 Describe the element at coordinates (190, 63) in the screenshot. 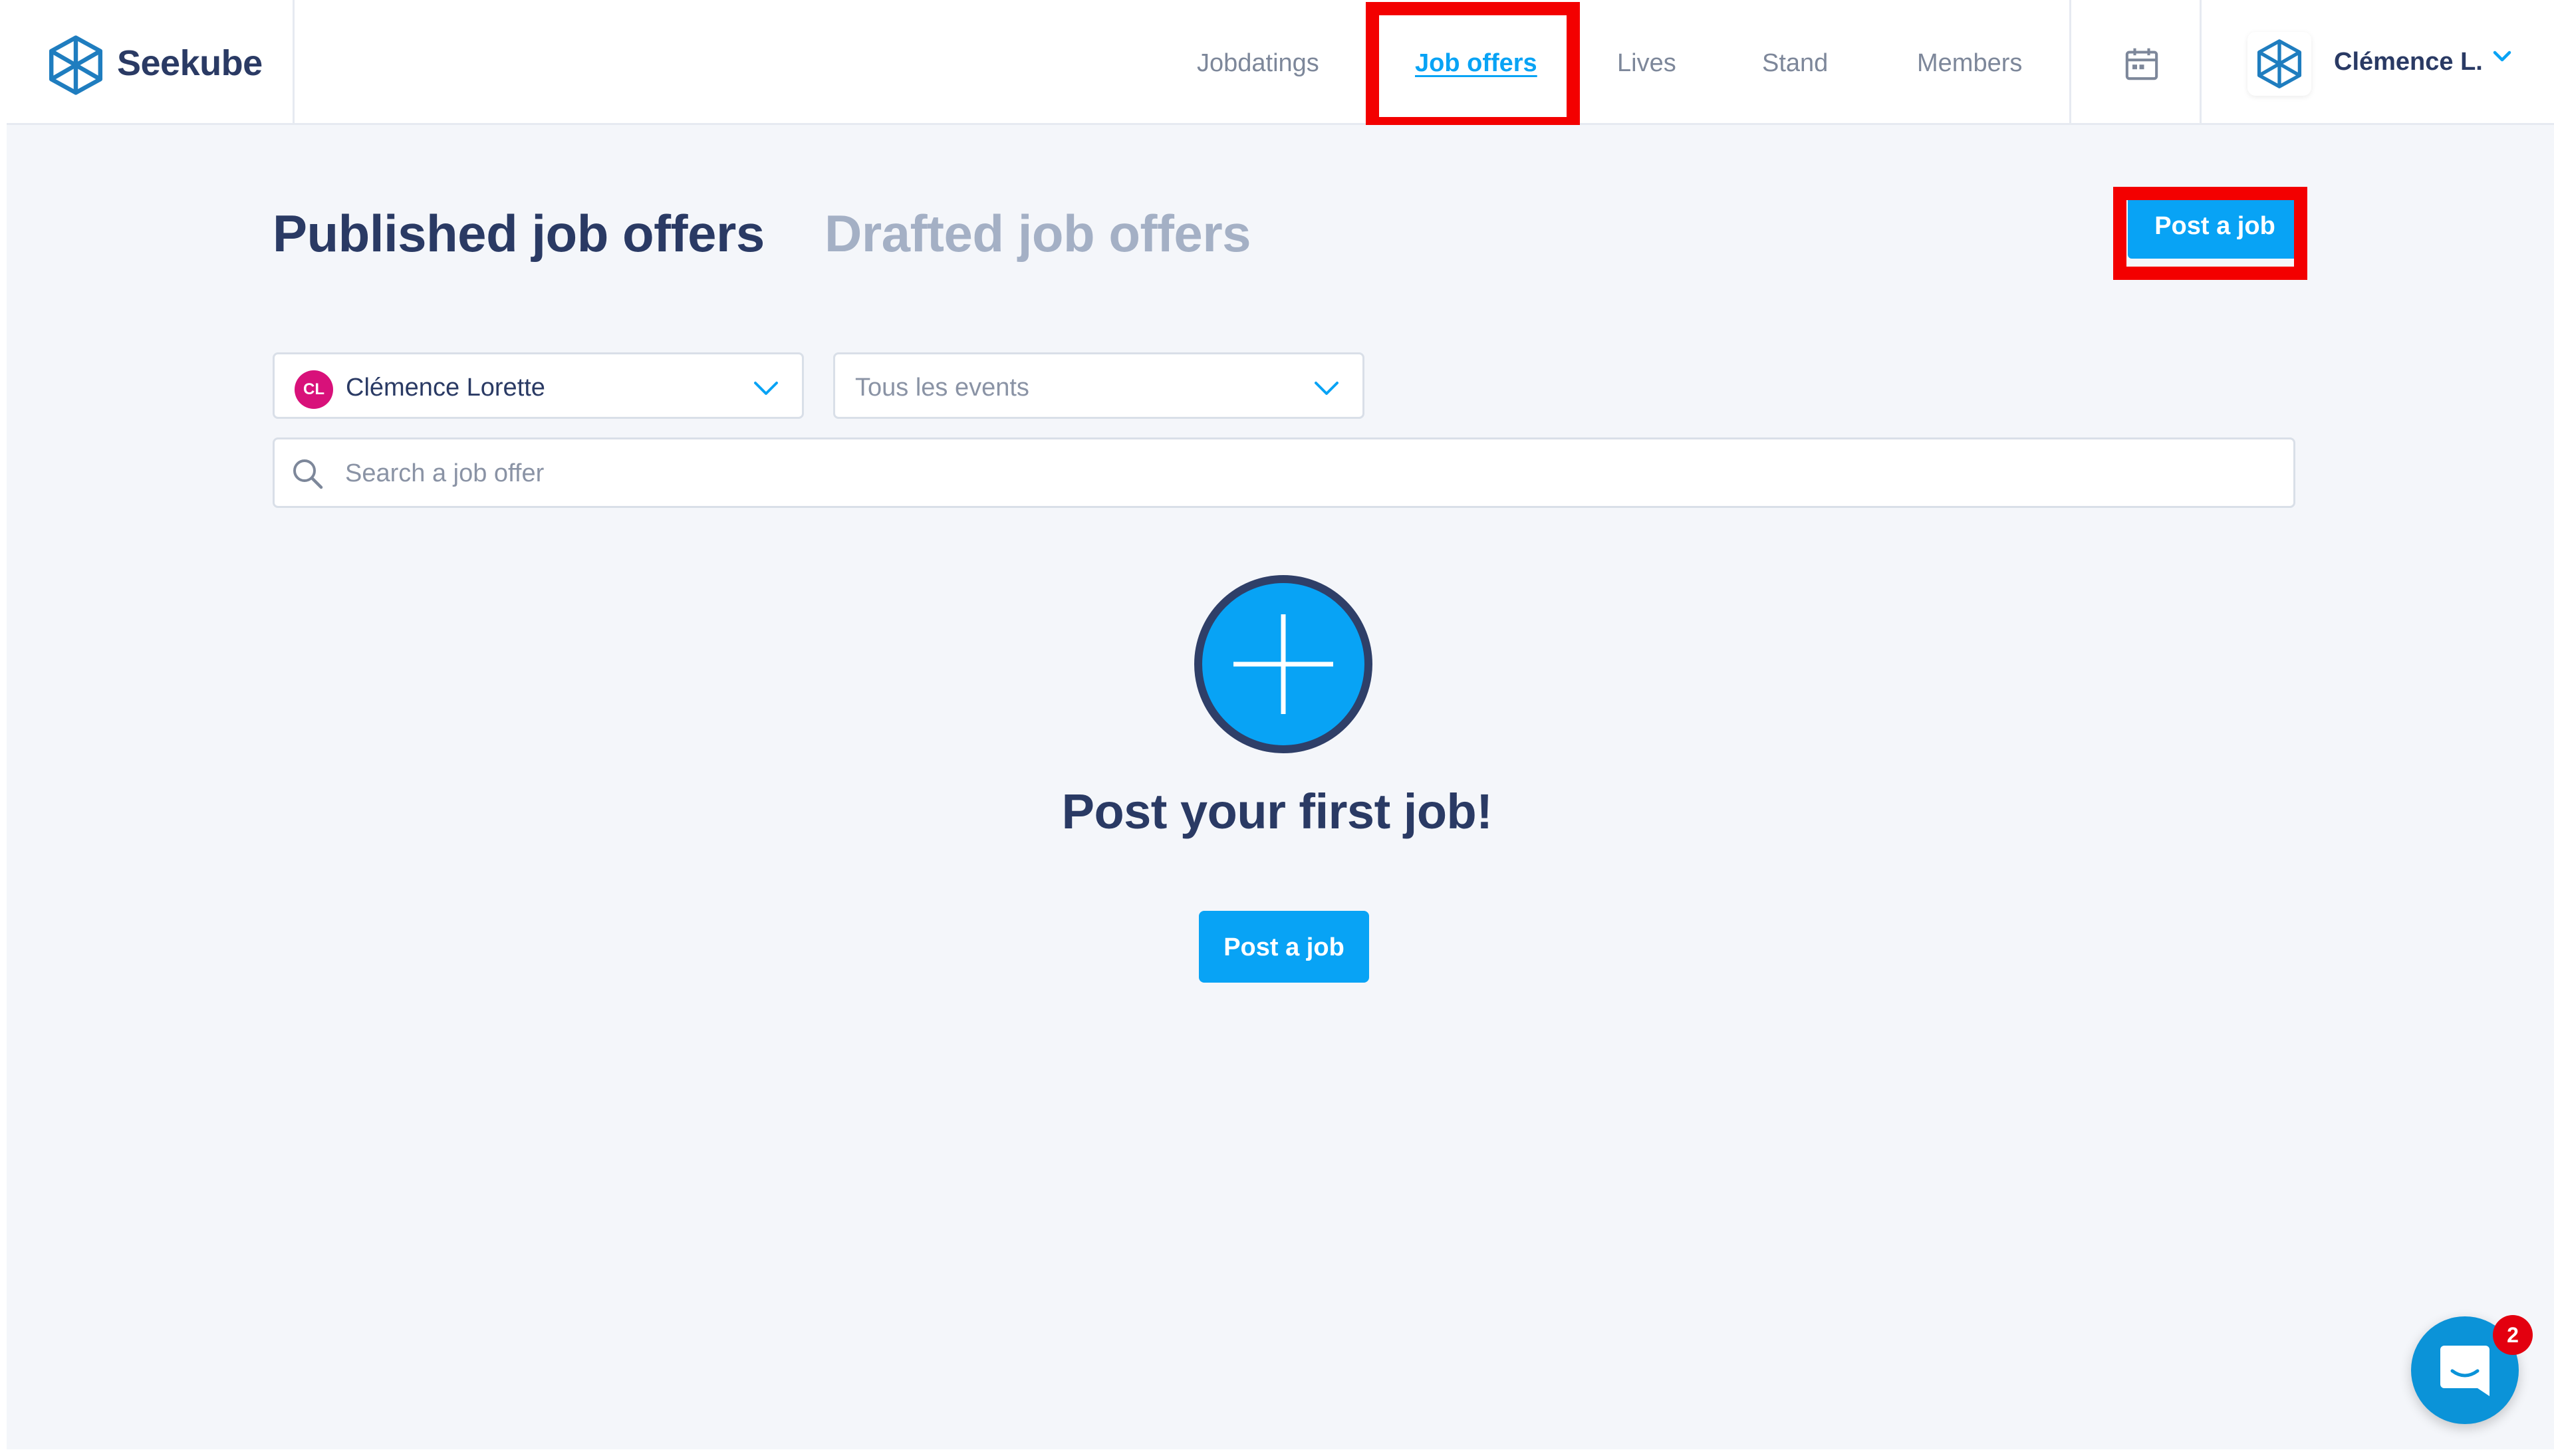

I see `brand-name: Seekube` at that location.